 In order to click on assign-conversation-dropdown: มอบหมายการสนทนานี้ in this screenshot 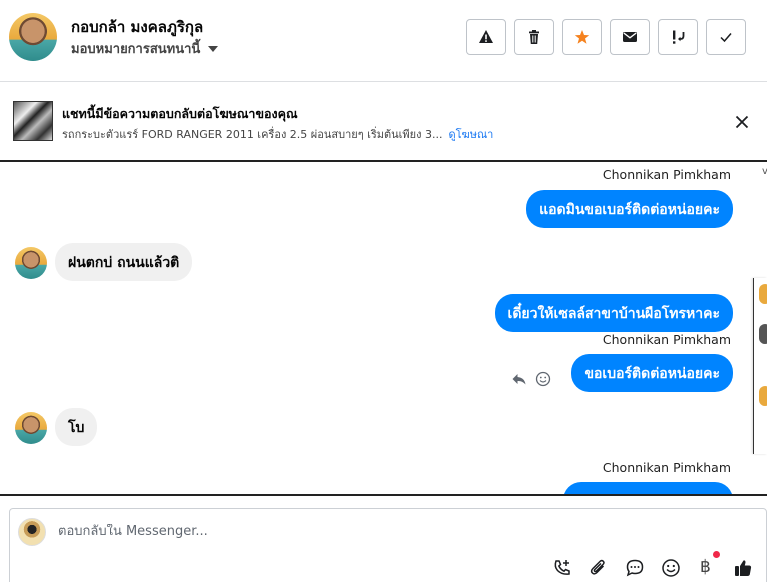, I will do `click(145, 48)`.